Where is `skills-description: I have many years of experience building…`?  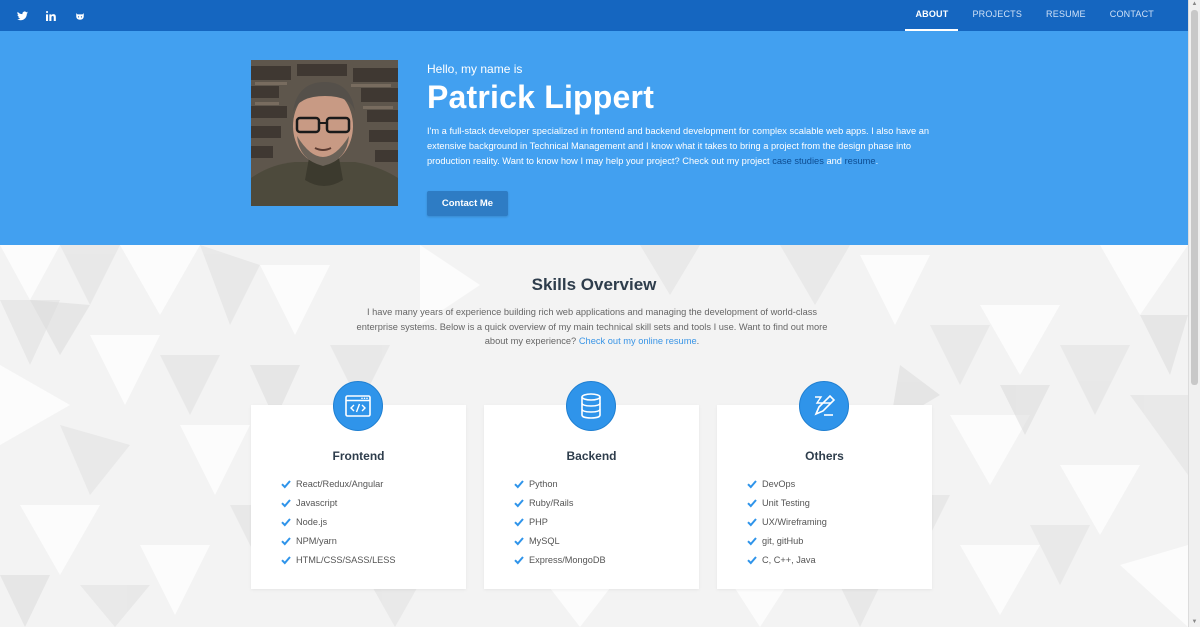
skills-description: I have many years of experience building… is located at coordinates (592, 327).